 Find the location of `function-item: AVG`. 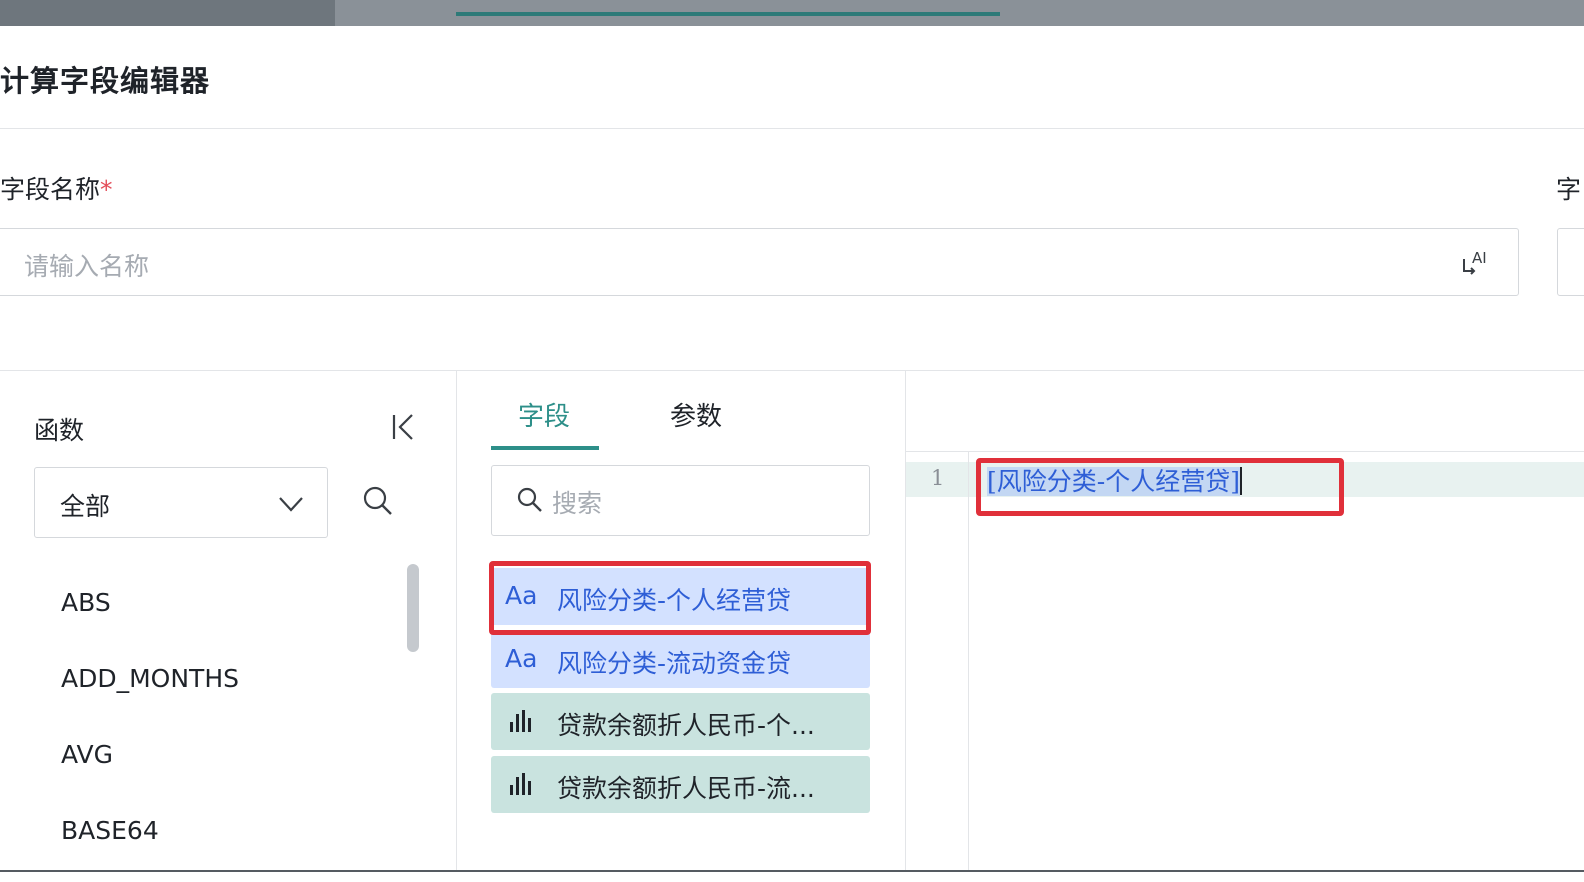

function-item: AVG is located at coordinates (87, 754).